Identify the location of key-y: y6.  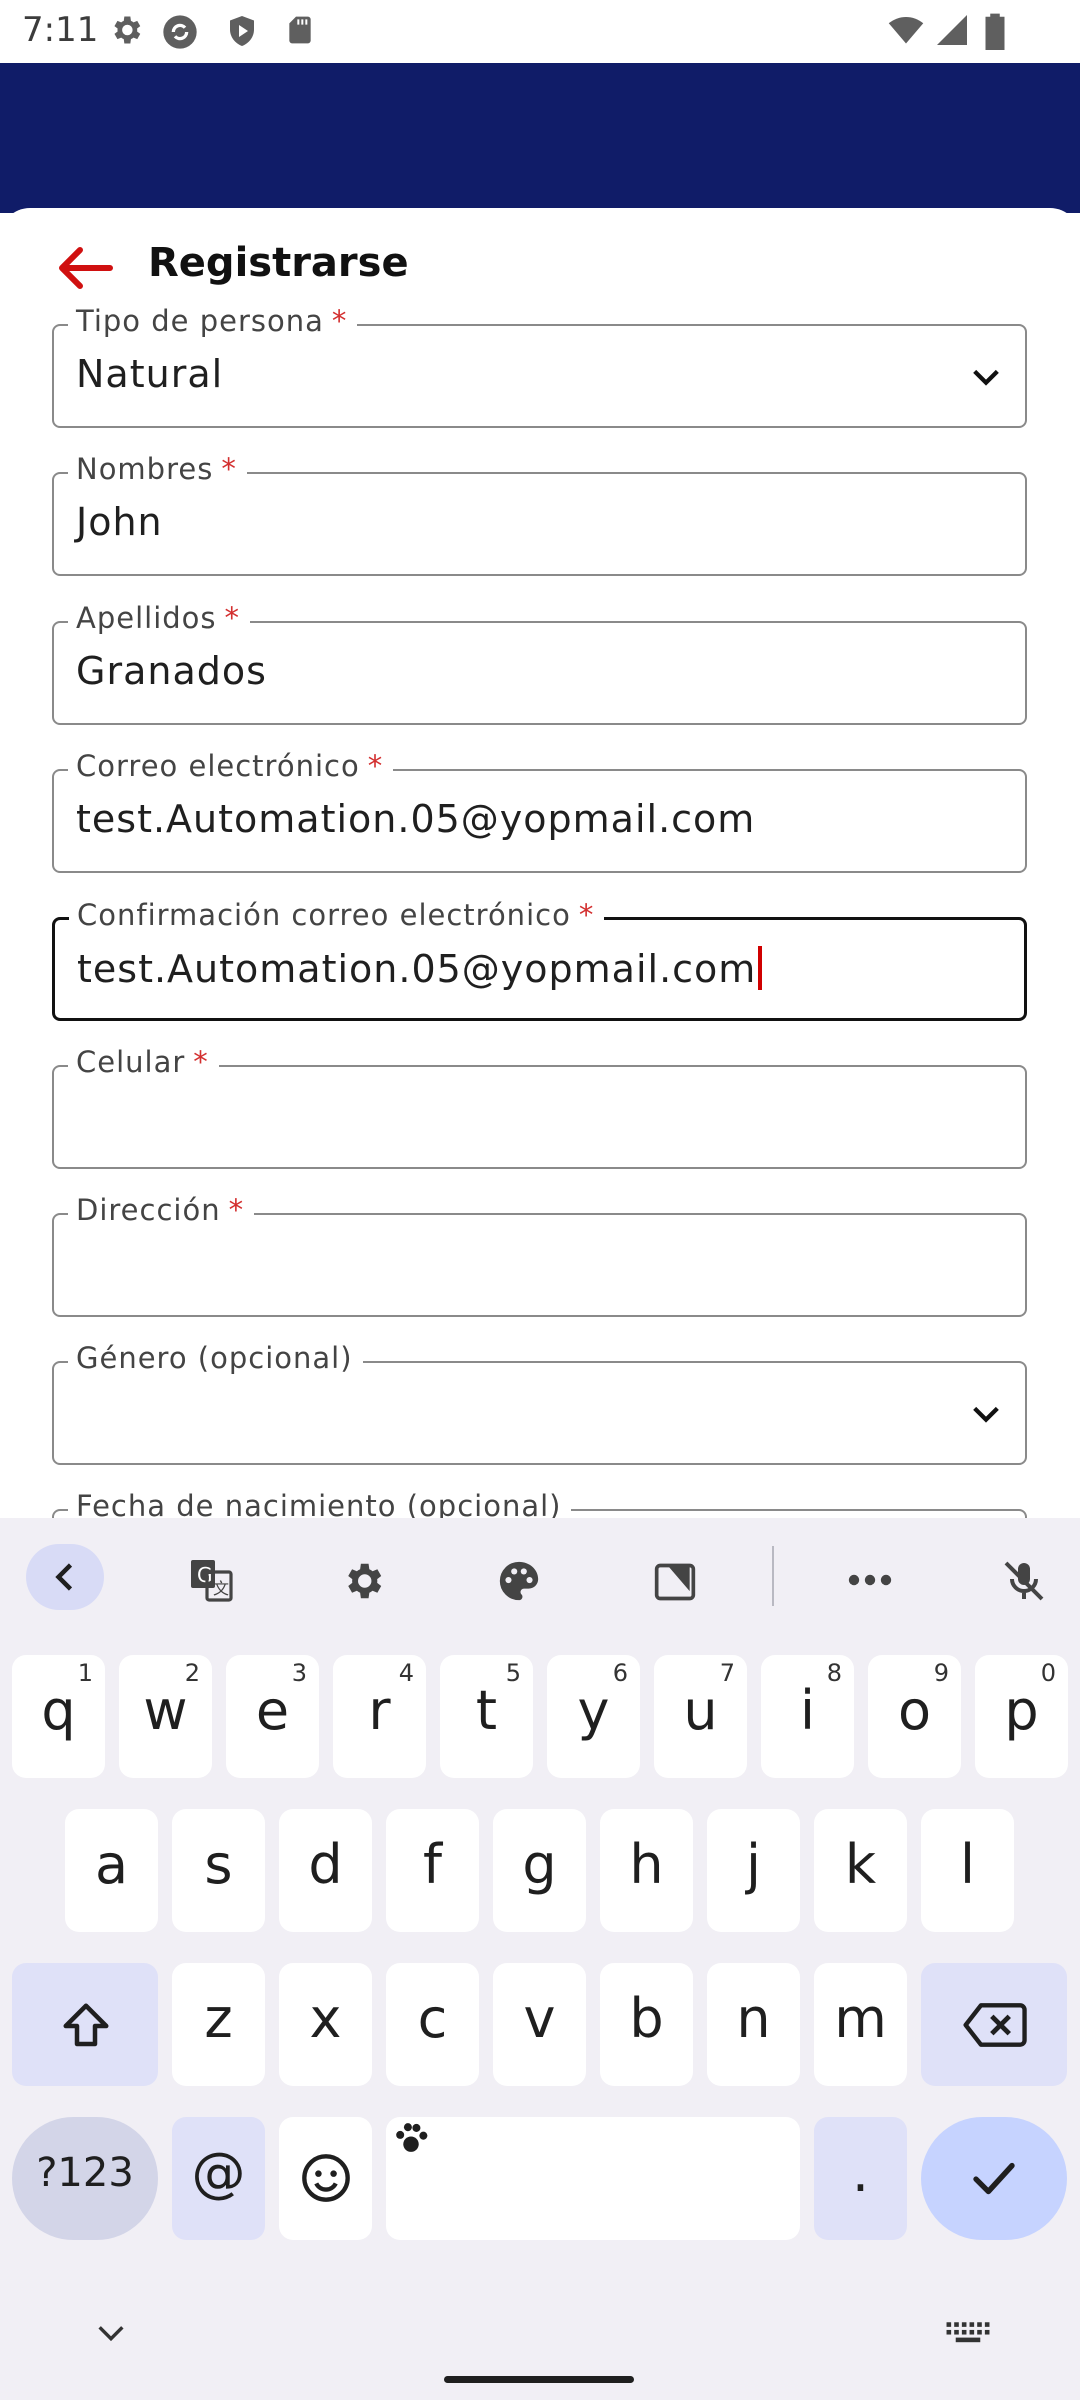
(593, 1716).